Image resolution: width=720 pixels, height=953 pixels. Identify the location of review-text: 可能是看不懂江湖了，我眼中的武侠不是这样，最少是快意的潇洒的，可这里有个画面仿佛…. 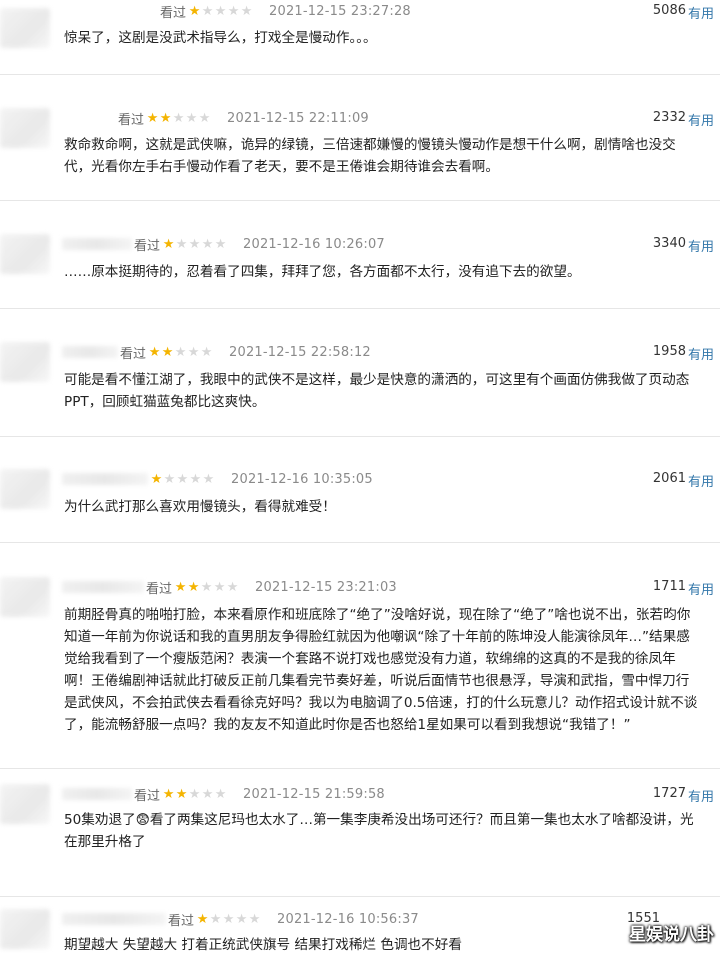
(377, 391).